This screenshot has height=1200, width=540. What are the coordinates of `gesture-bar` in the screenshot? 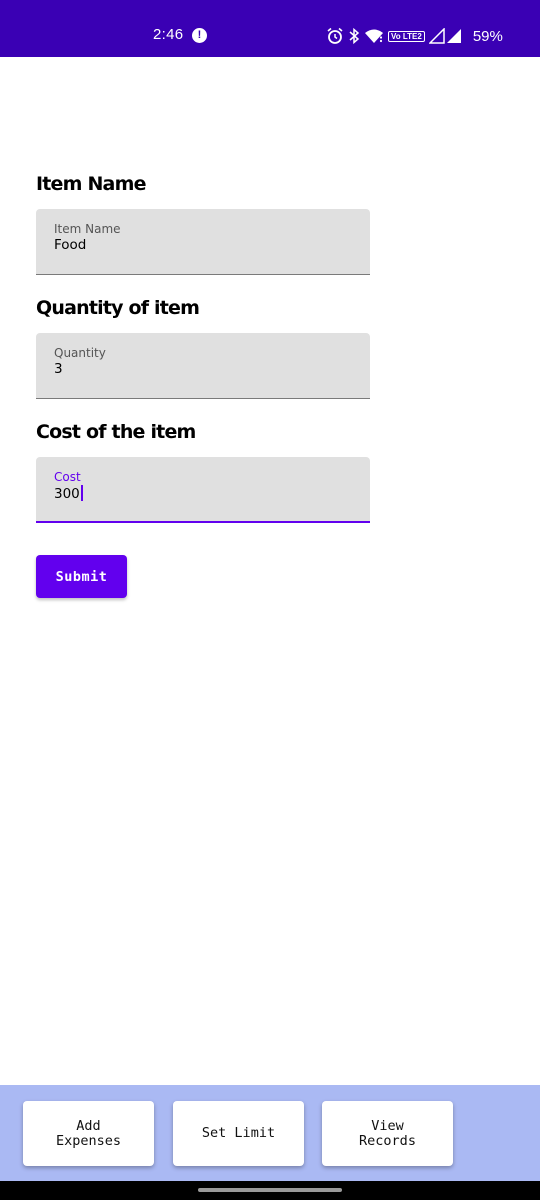 It's located at (270, 1190).